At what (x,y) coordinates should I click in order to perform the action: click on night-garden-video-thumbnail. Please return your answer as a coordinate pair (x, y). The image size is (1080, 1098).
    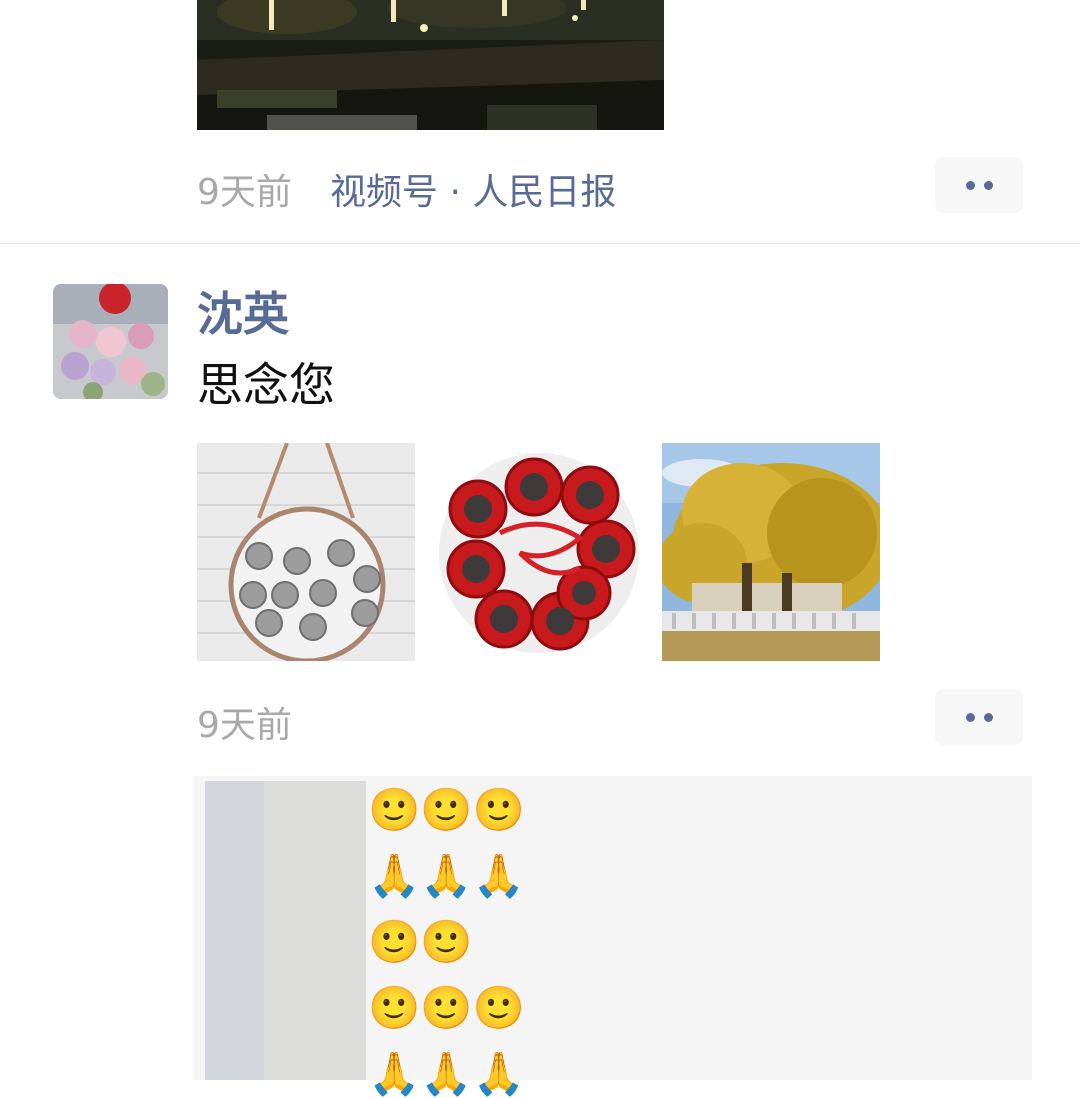
    Looking at the image, I should click on (430, 65).